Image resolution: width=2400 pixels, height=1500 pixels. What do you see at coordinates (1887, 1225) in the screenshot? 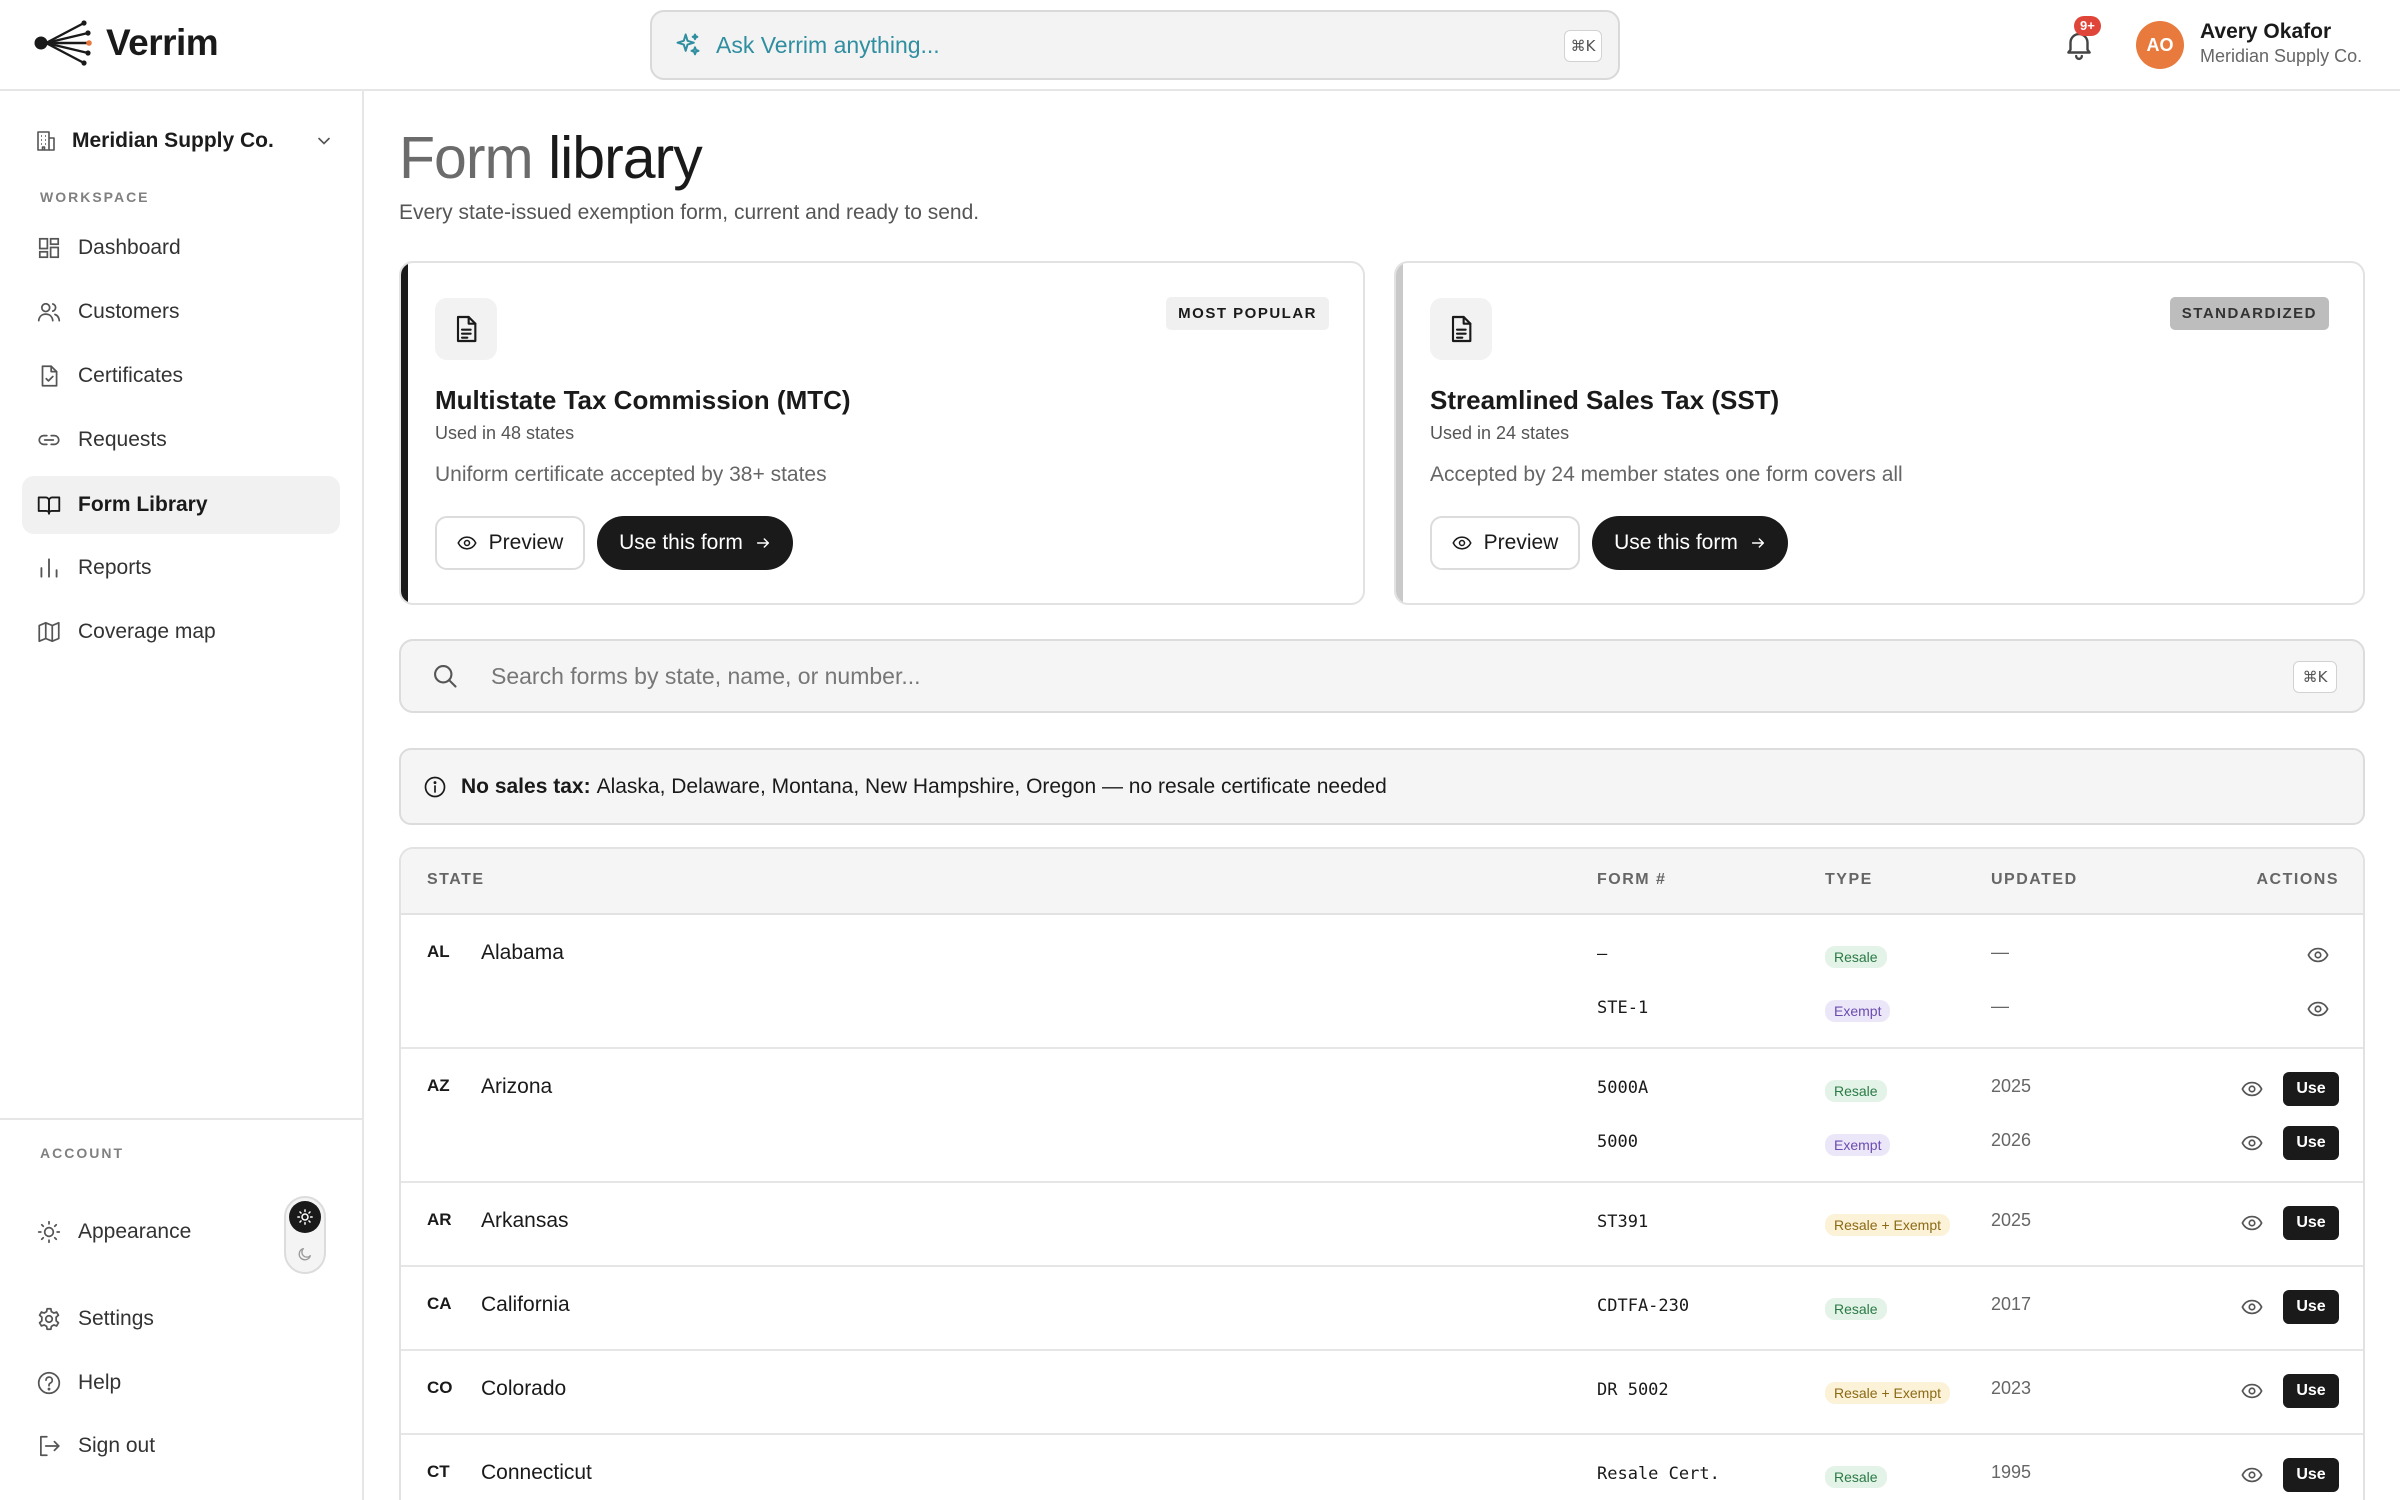
I see `form-type-badge: Resale + Exempt` at bounding box center [1887, 1225].